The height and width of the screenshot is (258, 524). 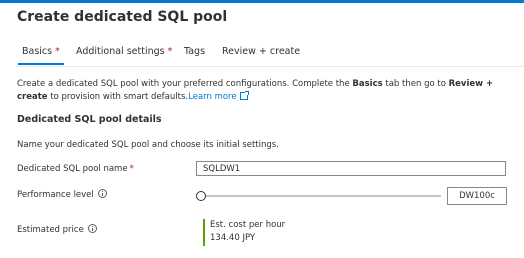 I want to click on required-asterisk: *, so click(x=131, y=169).